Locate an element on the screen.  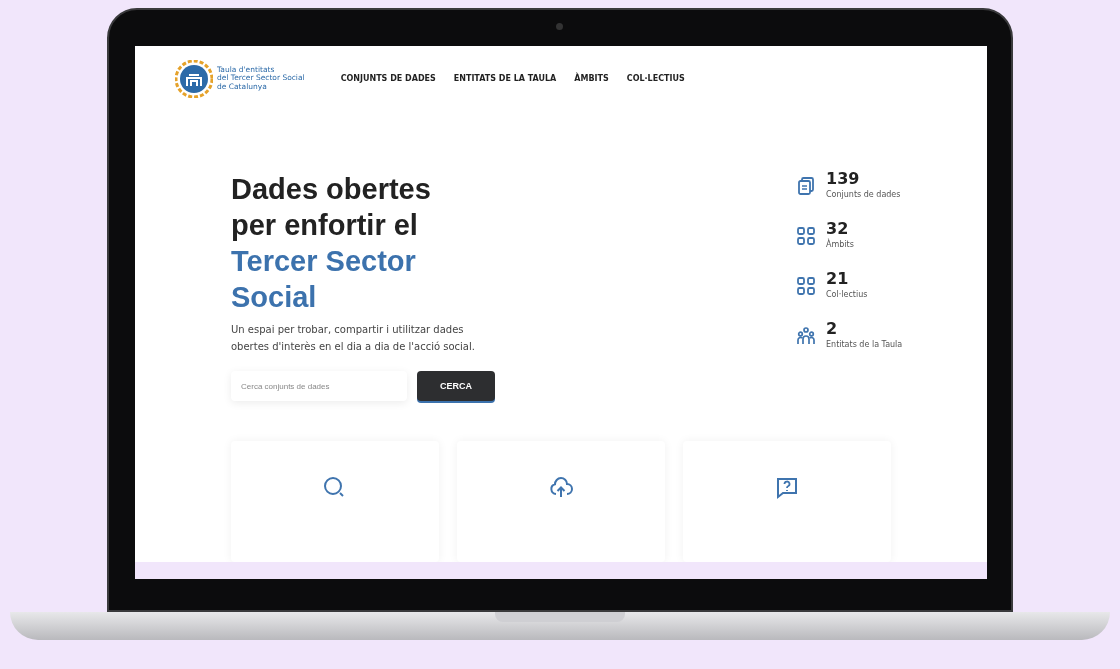
stat-label: Conjunts de dades is located at coordinates (863, 194).